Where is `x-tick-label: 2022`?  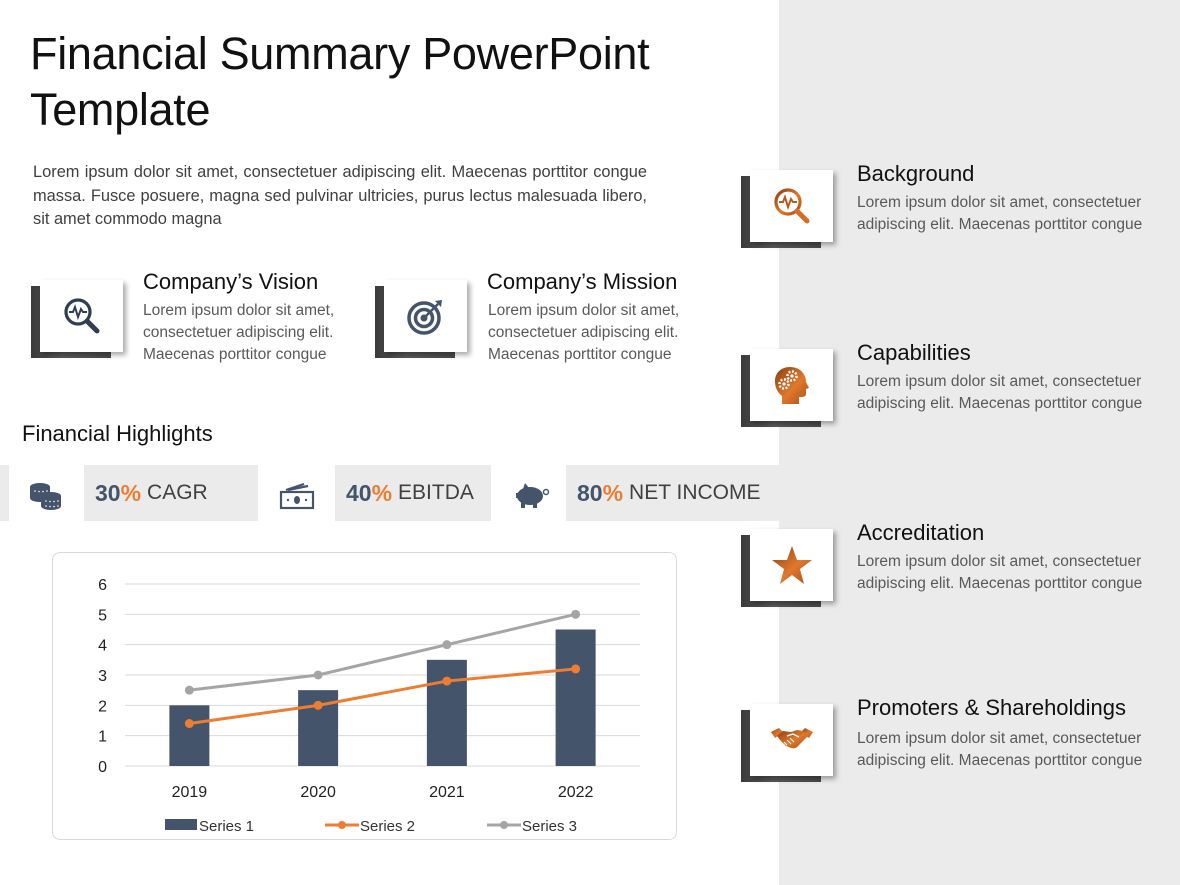
x-tick-label: 2022 is located at coordinates (576, 792).